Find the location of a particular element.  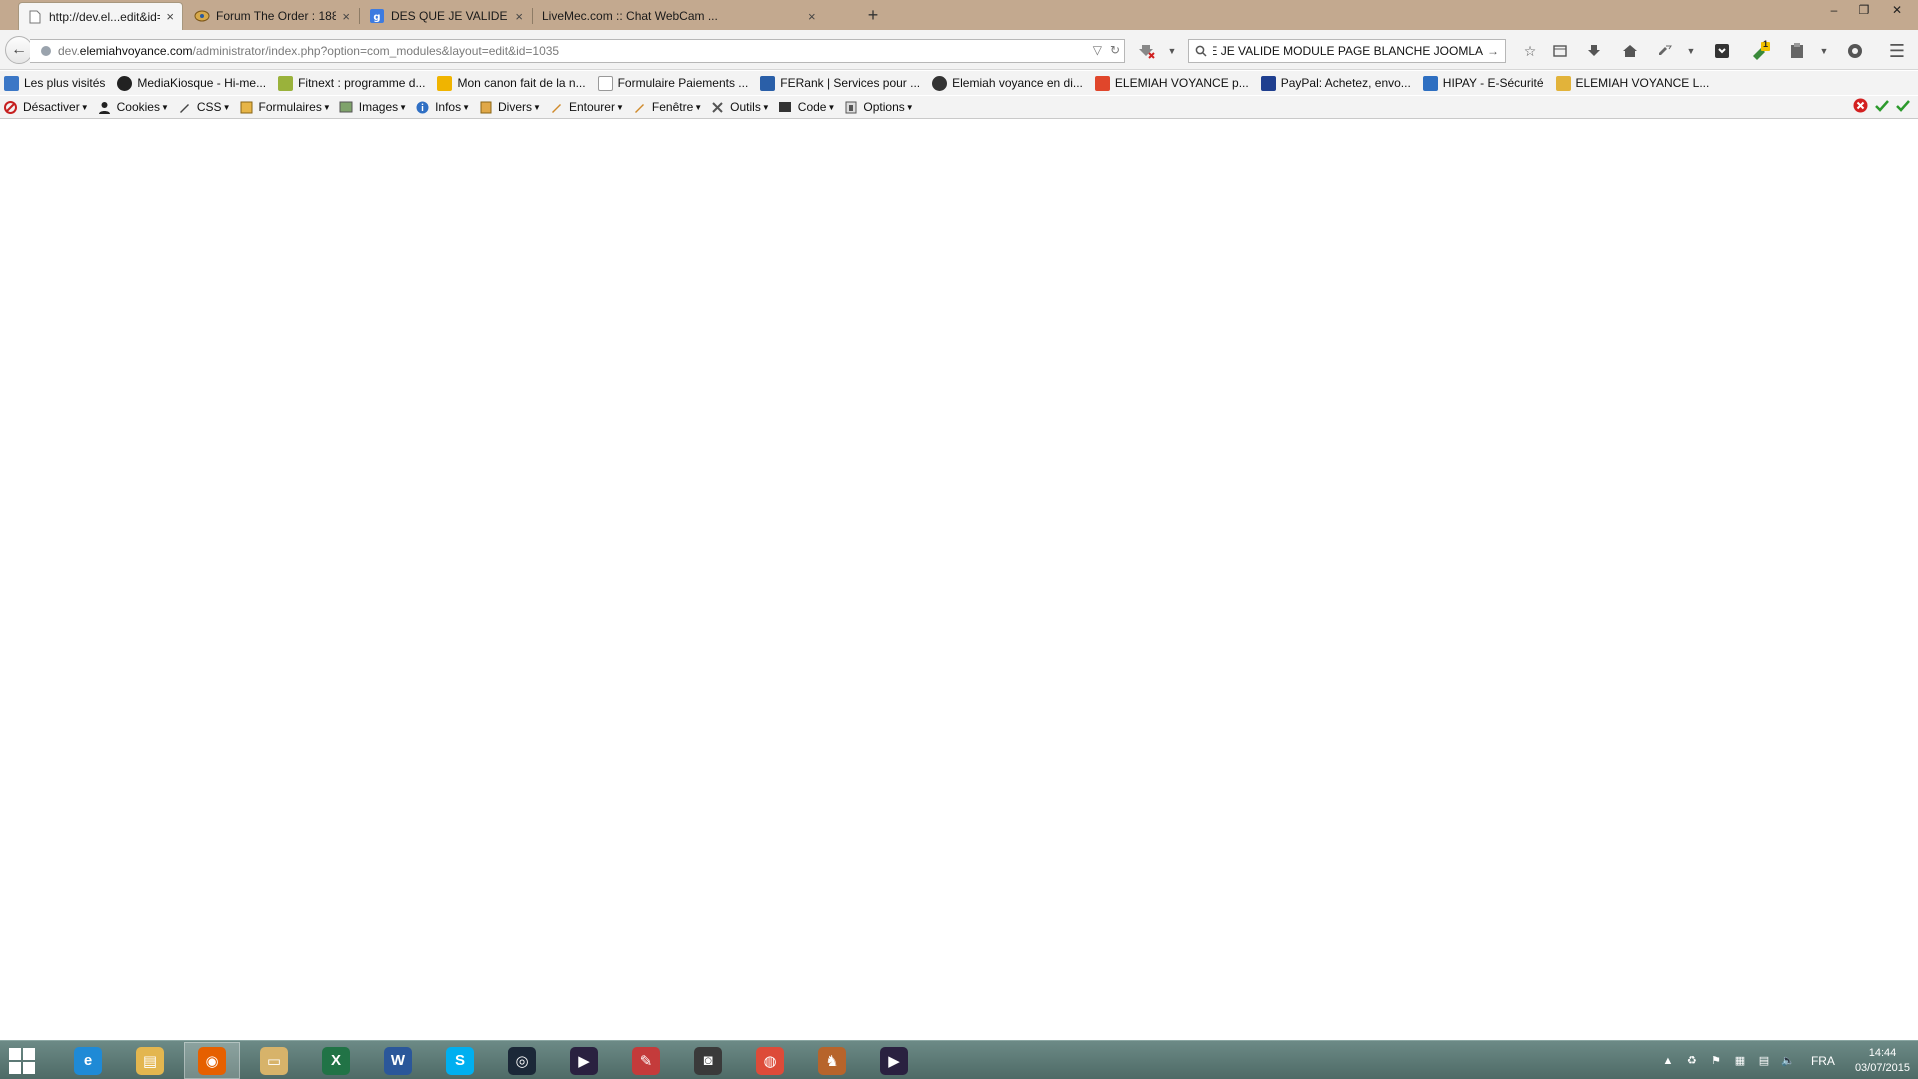

reload-icon: ↻ is located at coordinates (1115, 50).